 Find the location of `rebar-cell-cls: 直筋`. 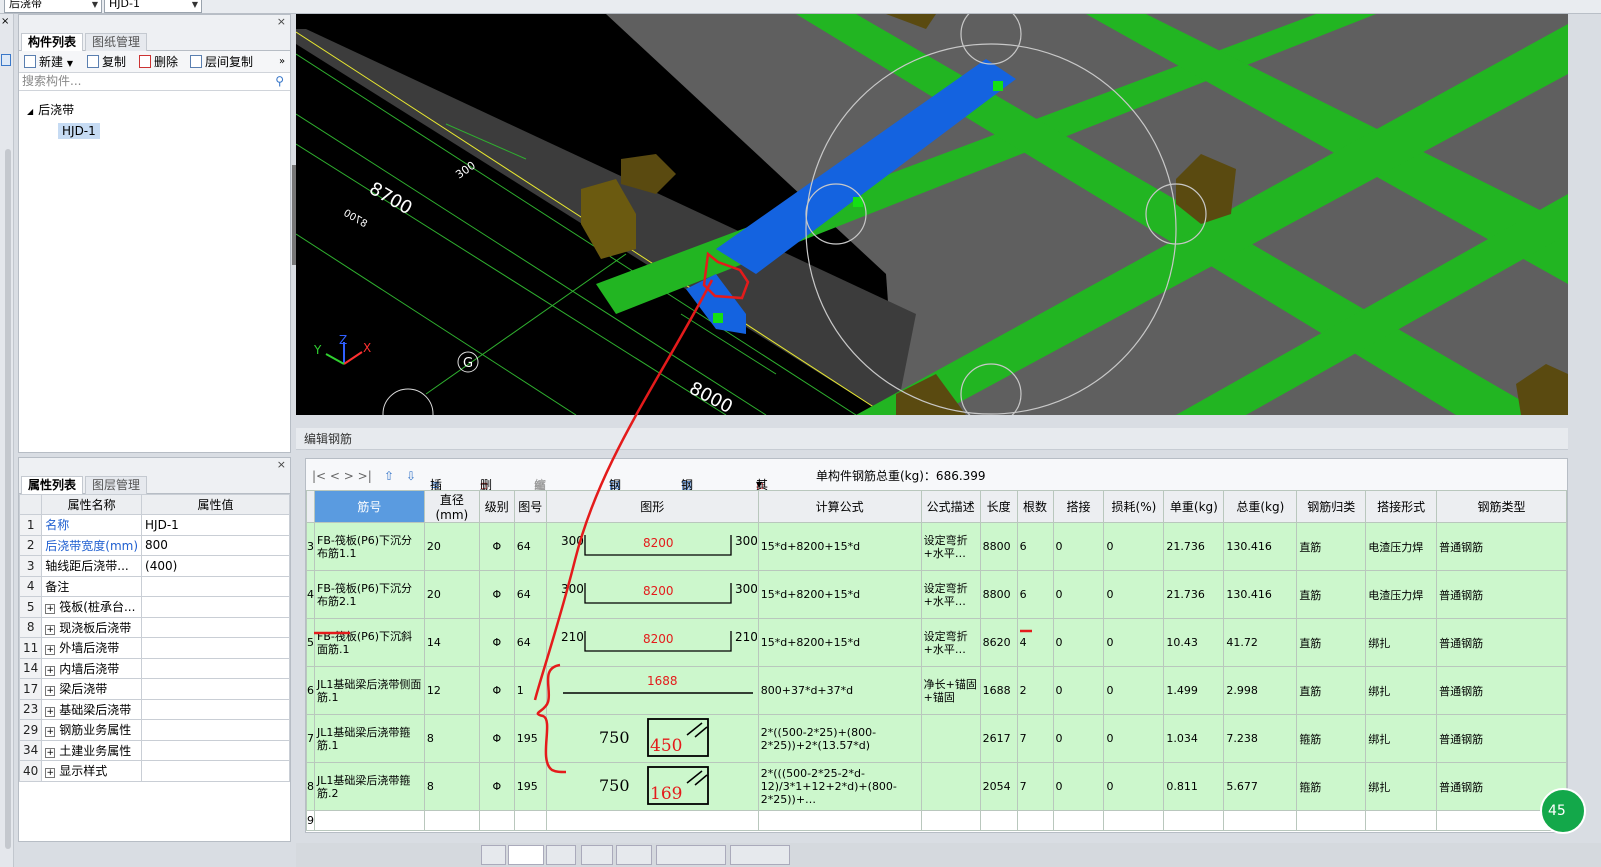

rebar-cell-cls: 直筋 is located at coordinates (1331, 594).